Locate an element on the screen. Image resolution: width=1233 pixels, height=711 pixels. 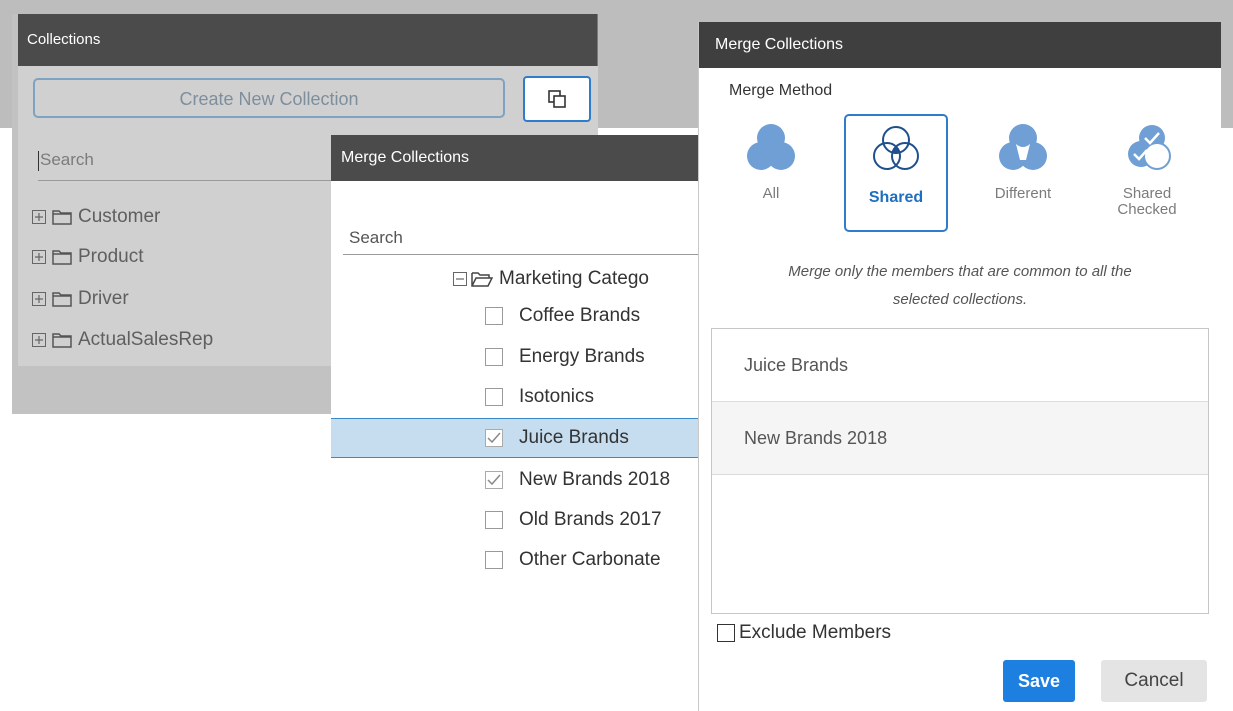
merge-picker-title: Merge Collections is located at coordinates (521, 158).